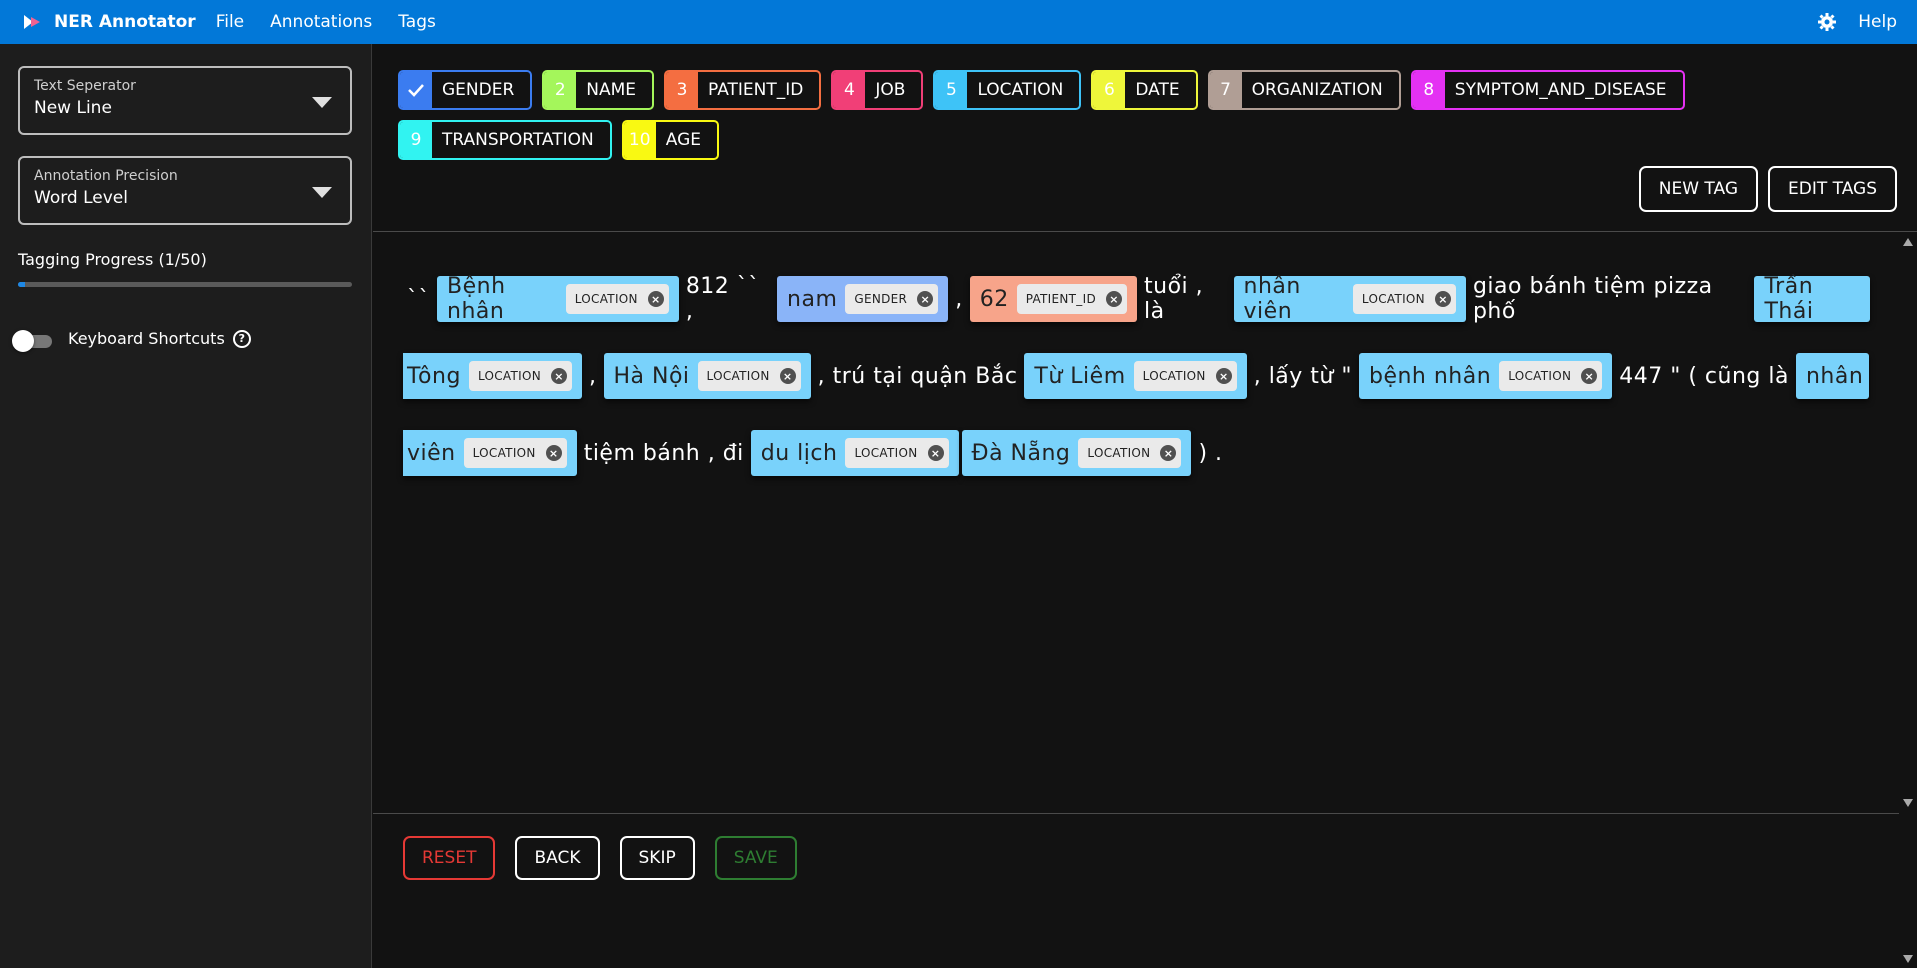 Image resolution: width=1917 pixels, height=968 pixels. I want to click on text-token: , lấy từ ", so click(1303, 376).